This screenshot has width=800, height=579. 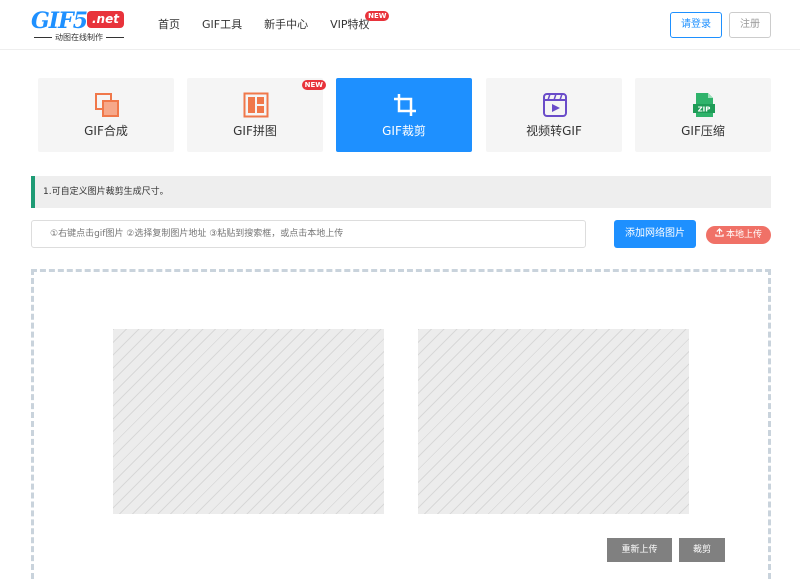 I want to click on nav-vip-label: VIP特权, so click(x=350, y=24).